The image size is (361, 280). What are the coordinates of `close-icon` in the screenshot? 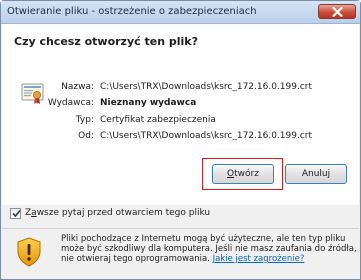 It's located at (337, 12).